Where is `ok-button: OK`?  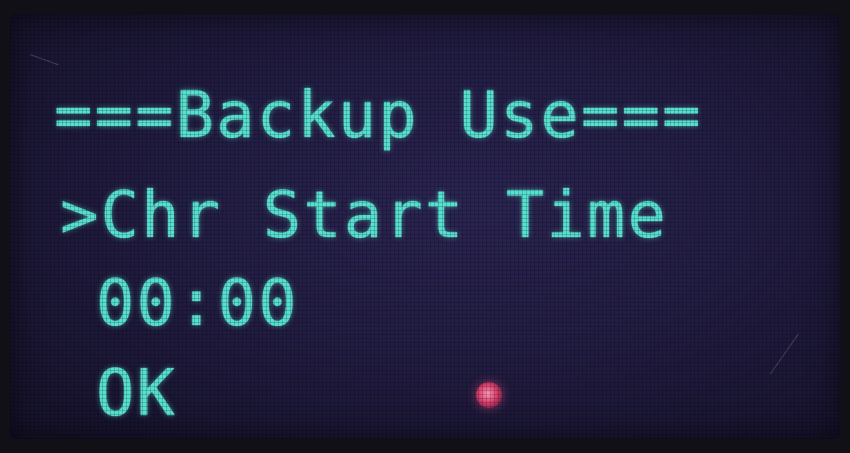
ok-button: OK is located at coordinates (136, 394).